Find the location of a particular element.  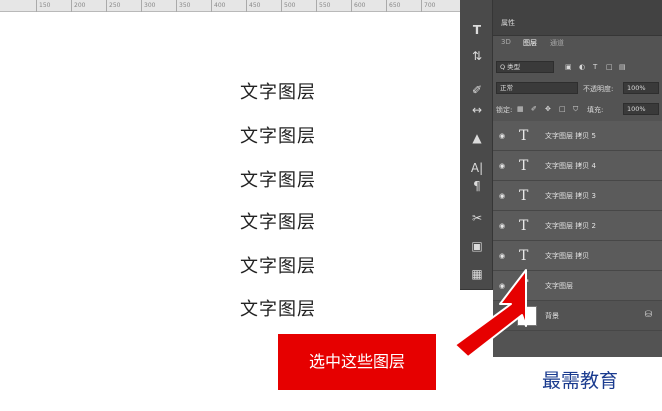

filter-image-icon: ▣ is located at coordinates (568, 67).